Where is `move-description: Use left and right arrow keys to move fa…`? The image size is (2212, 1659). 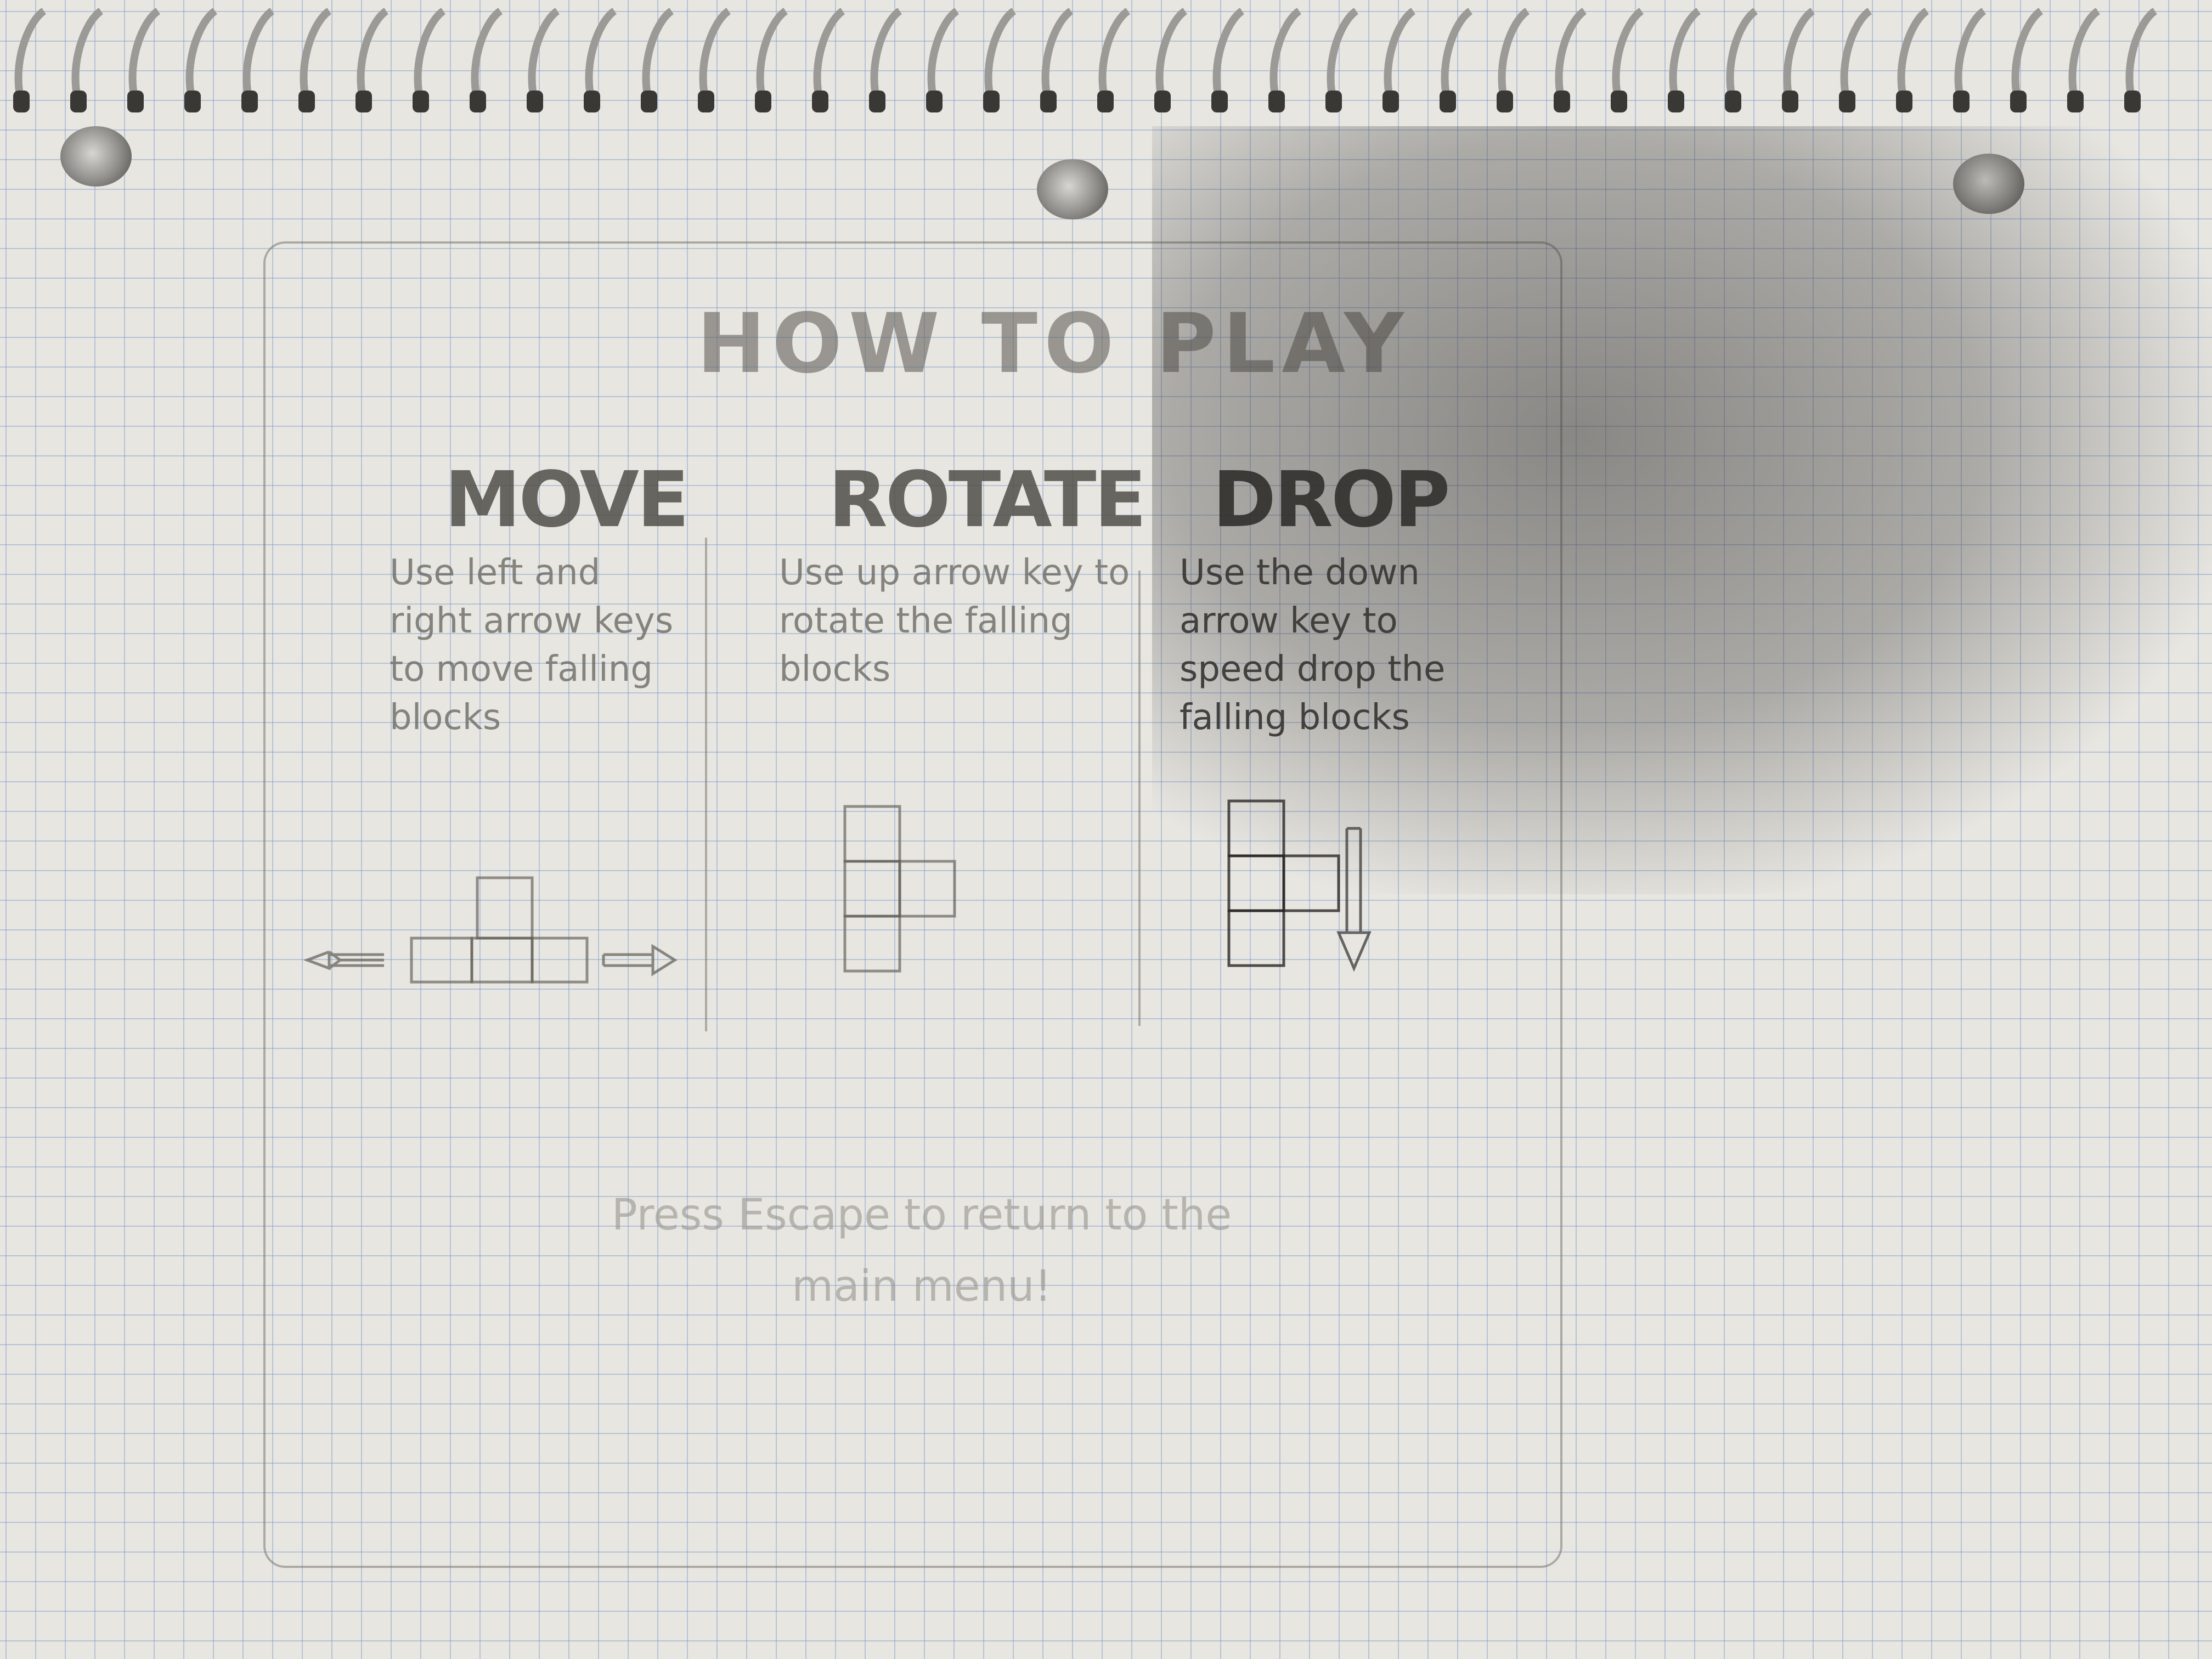
move-description: Use left and right arrow keys to move fa… is located at coordinates (532, 645).